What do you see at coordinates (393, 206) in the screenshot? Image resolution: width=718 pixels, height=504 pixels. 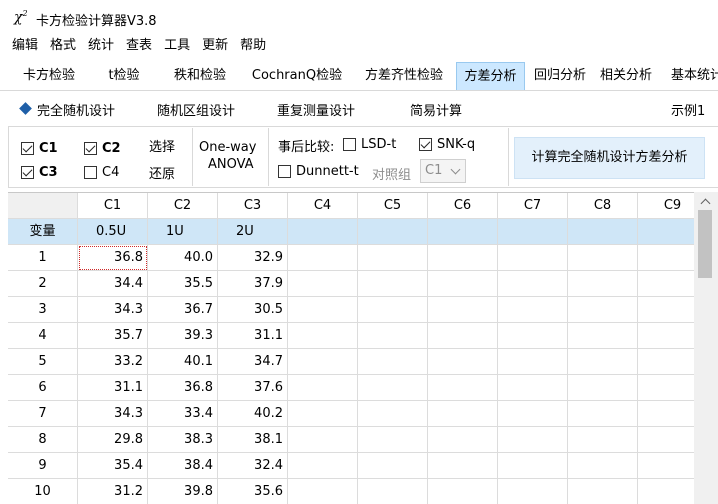 I see `column-header: C5` at bounding box center [393, 206].